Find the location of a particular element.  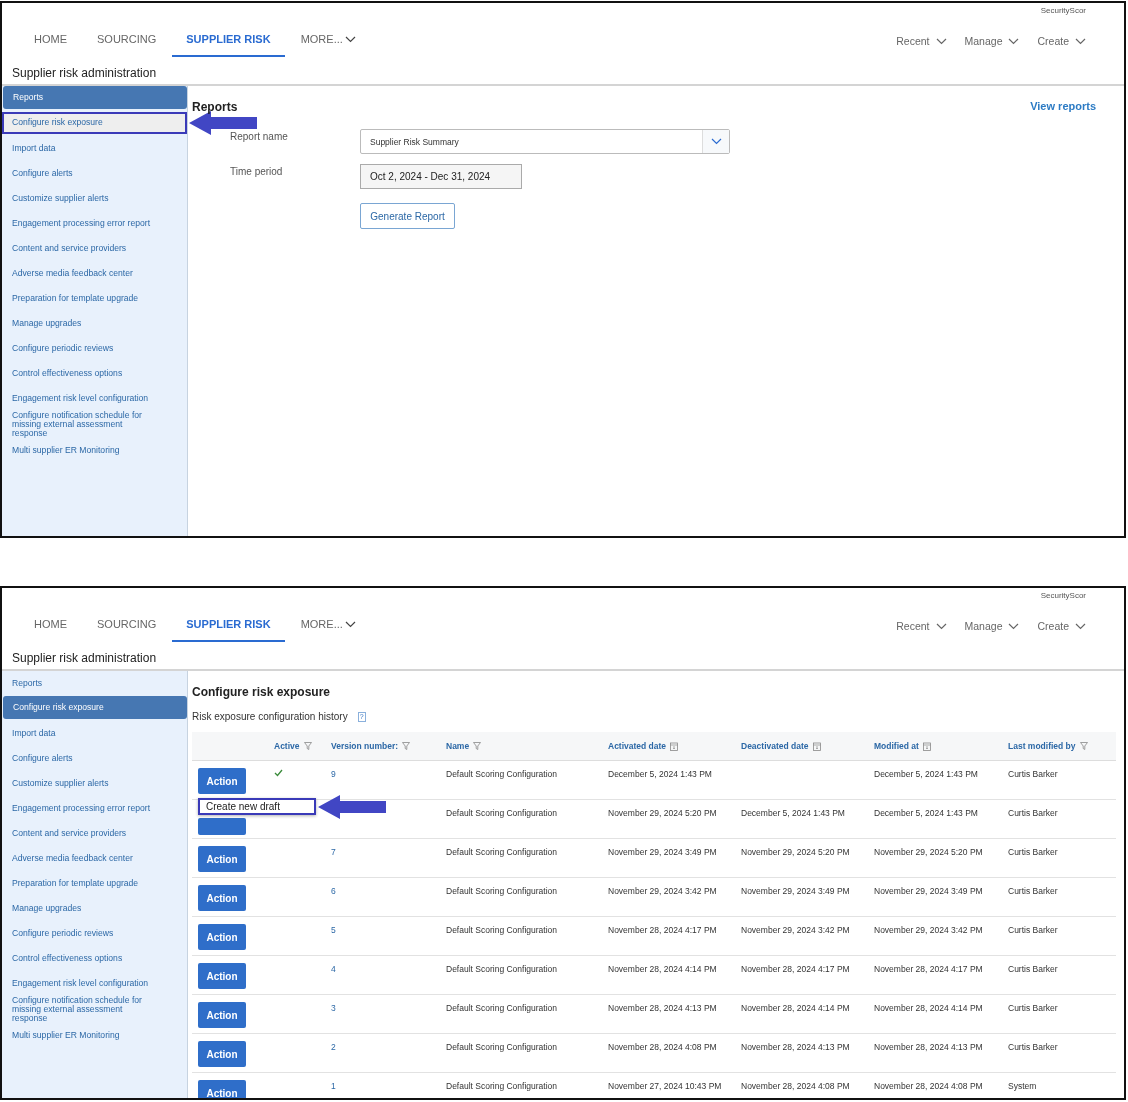

column-header: Activated date is located at coordinates (637, 746).